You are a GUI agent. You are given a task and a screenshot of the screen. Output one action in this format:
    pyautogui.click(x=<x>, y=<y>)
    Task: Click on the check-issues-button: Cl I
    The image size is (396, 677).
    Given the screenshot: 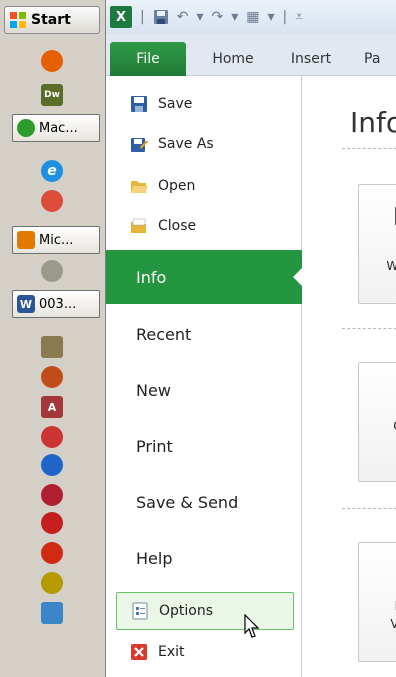 What is the action you would take?
    pyautogui.click(x=377, y=422)
    